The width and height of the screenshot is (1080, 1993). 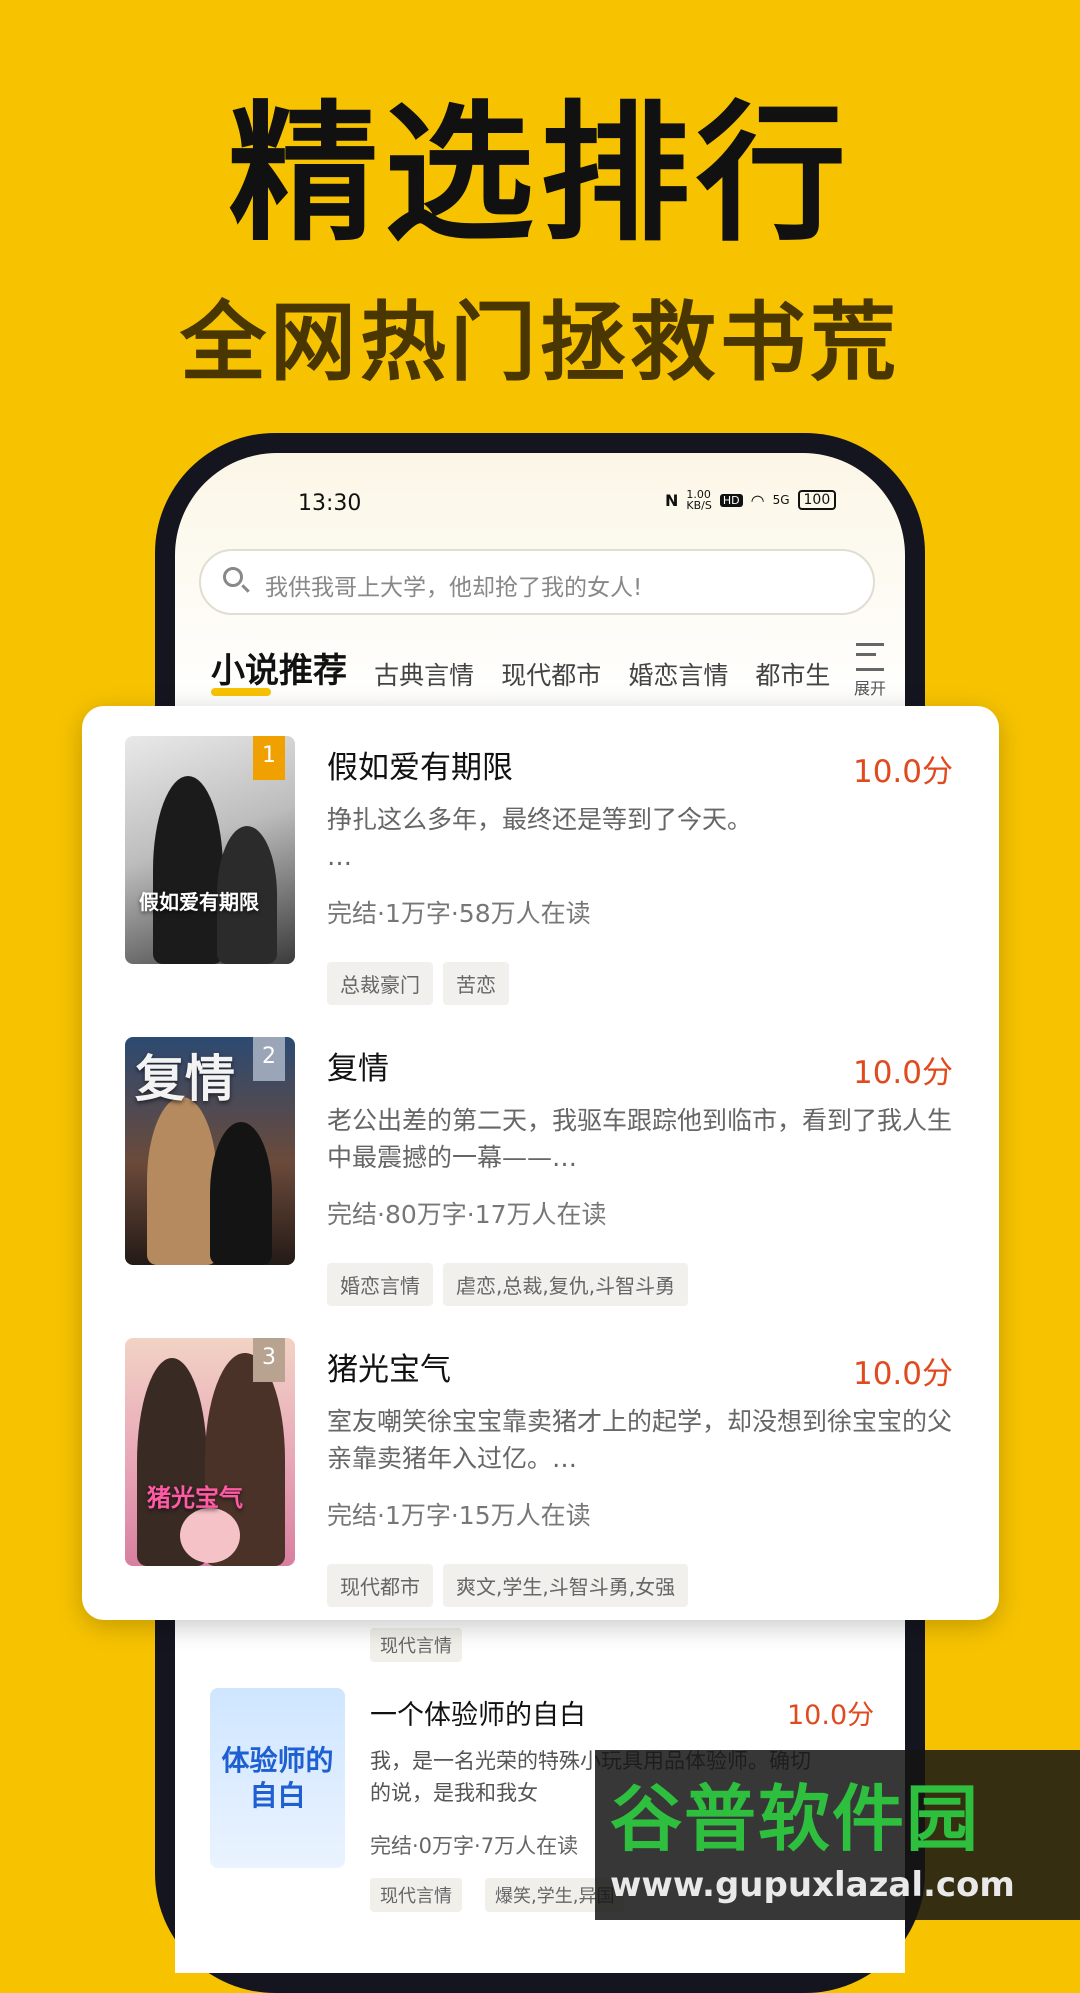 What do you see at coordinates (870, 657) in the screenshot?
I see `filter-icon` at bounding box center [870, 657].